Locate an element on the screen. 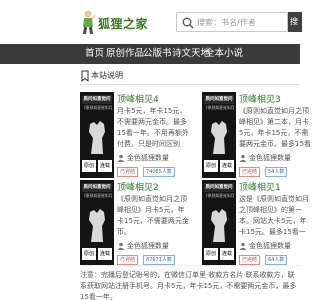 The width and height of the screenshot is (320, 300). word-count-badge: 54人数 is located at coordinates (276, 172).